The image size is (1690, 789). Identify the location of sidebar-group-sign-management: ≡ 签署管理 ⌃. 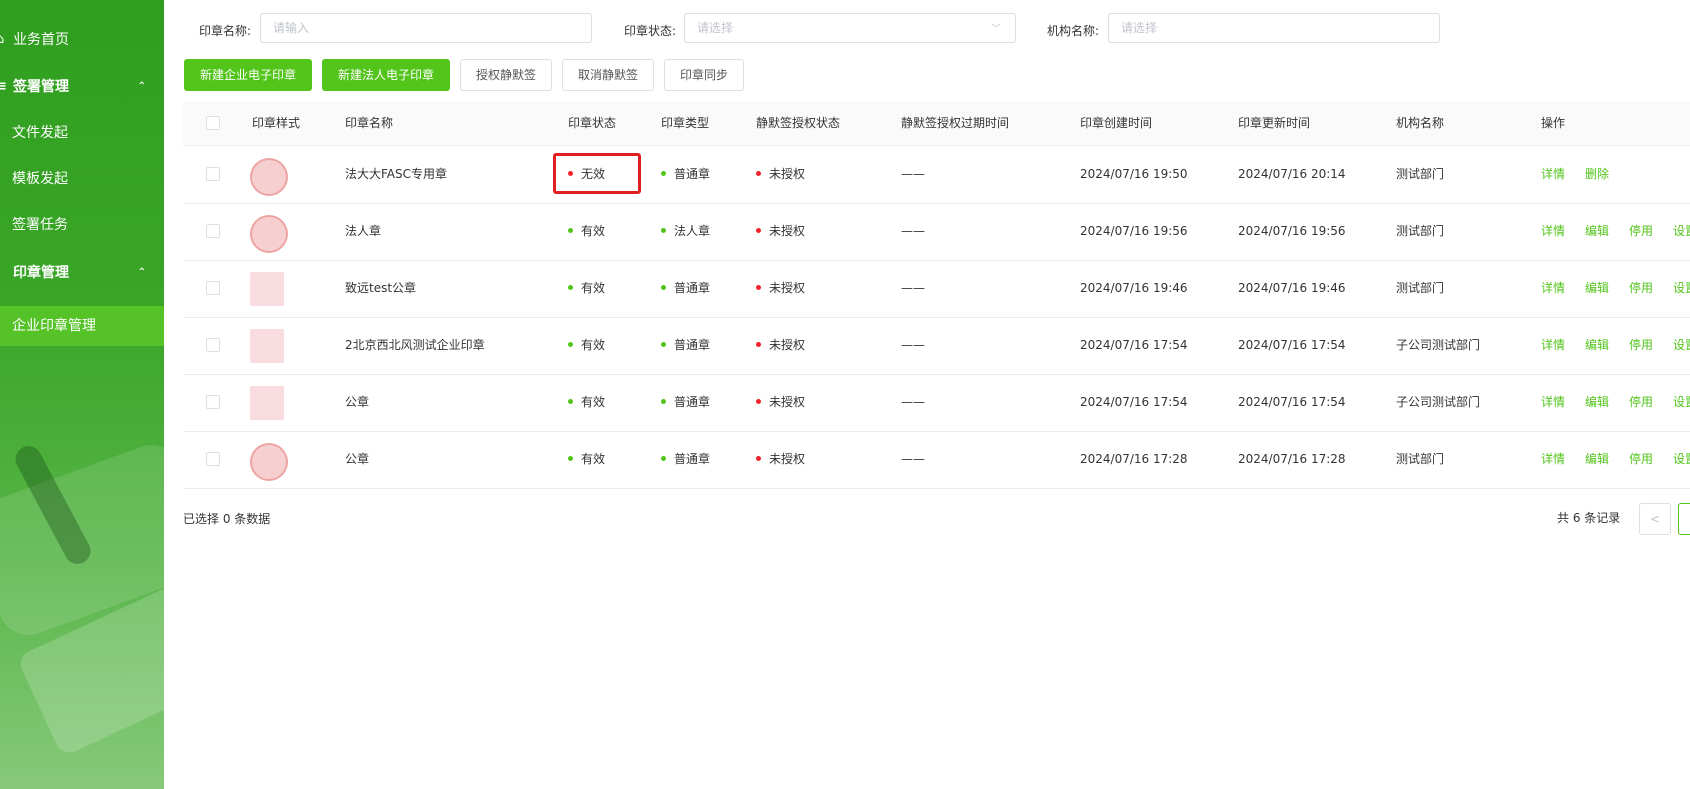
(82, 87).